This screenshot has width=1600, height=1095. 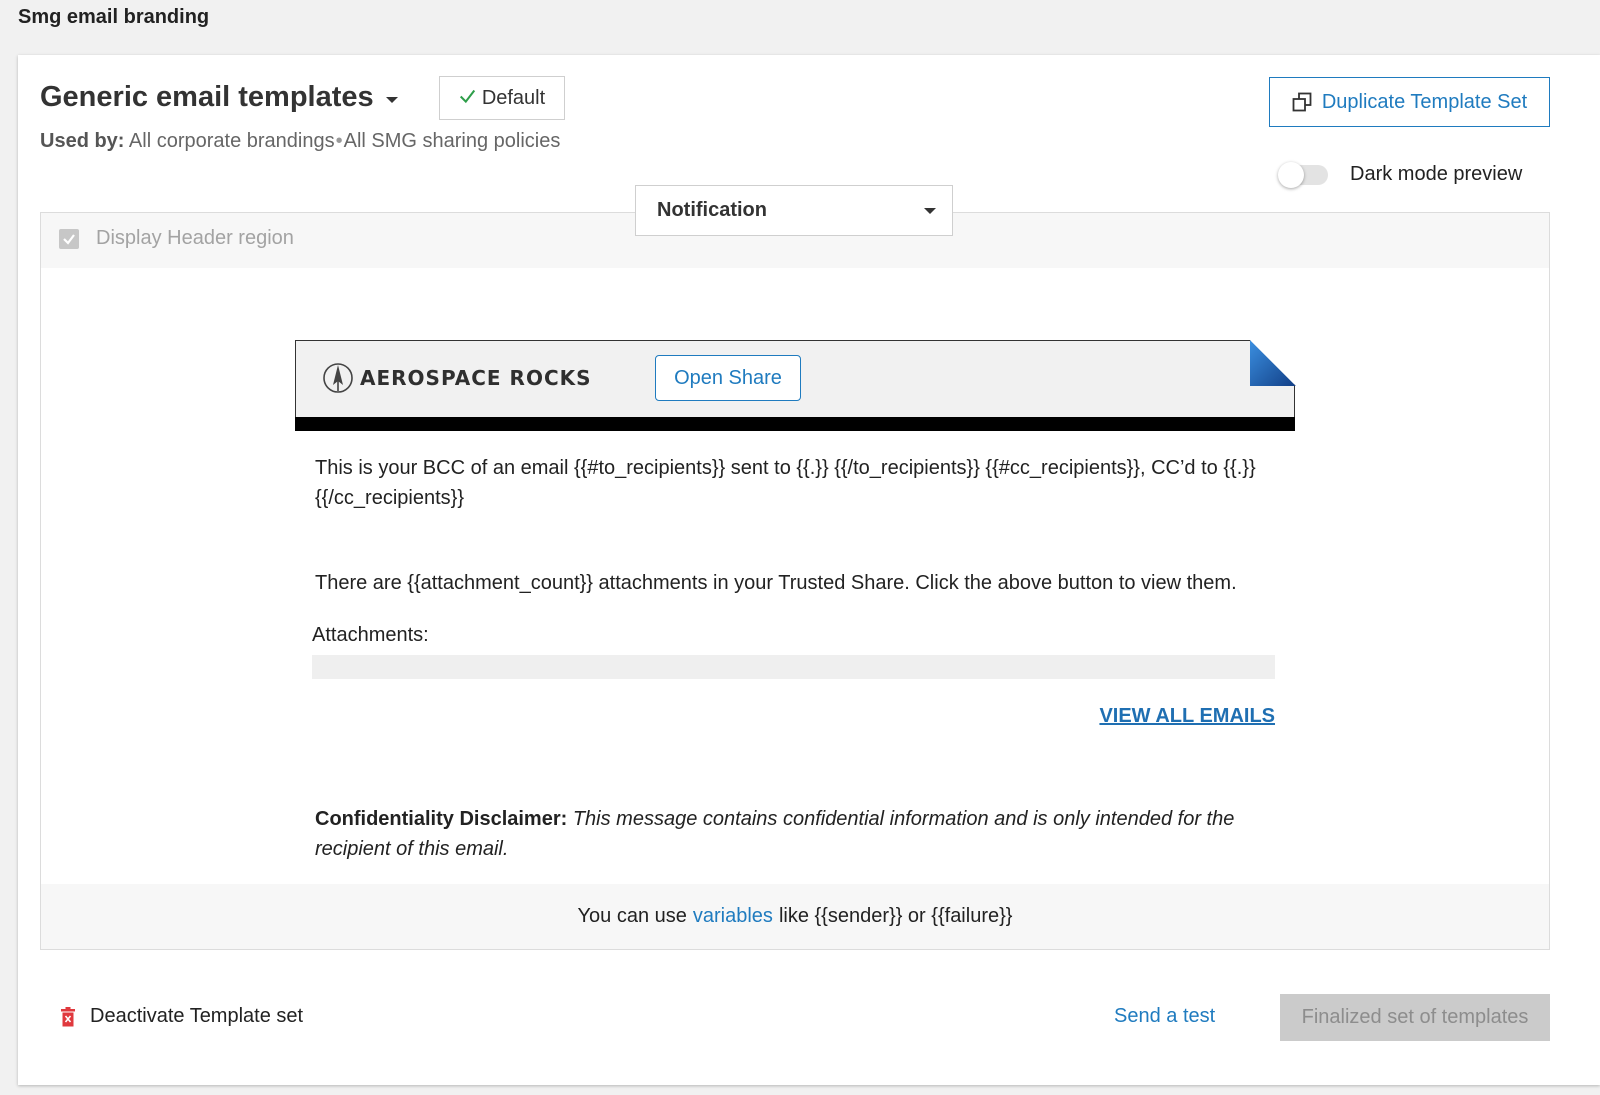 What do you see at coordinates (513, 97) in the screenshot?
I see `default-badge-label: Default` at bounding box center [513, 97].